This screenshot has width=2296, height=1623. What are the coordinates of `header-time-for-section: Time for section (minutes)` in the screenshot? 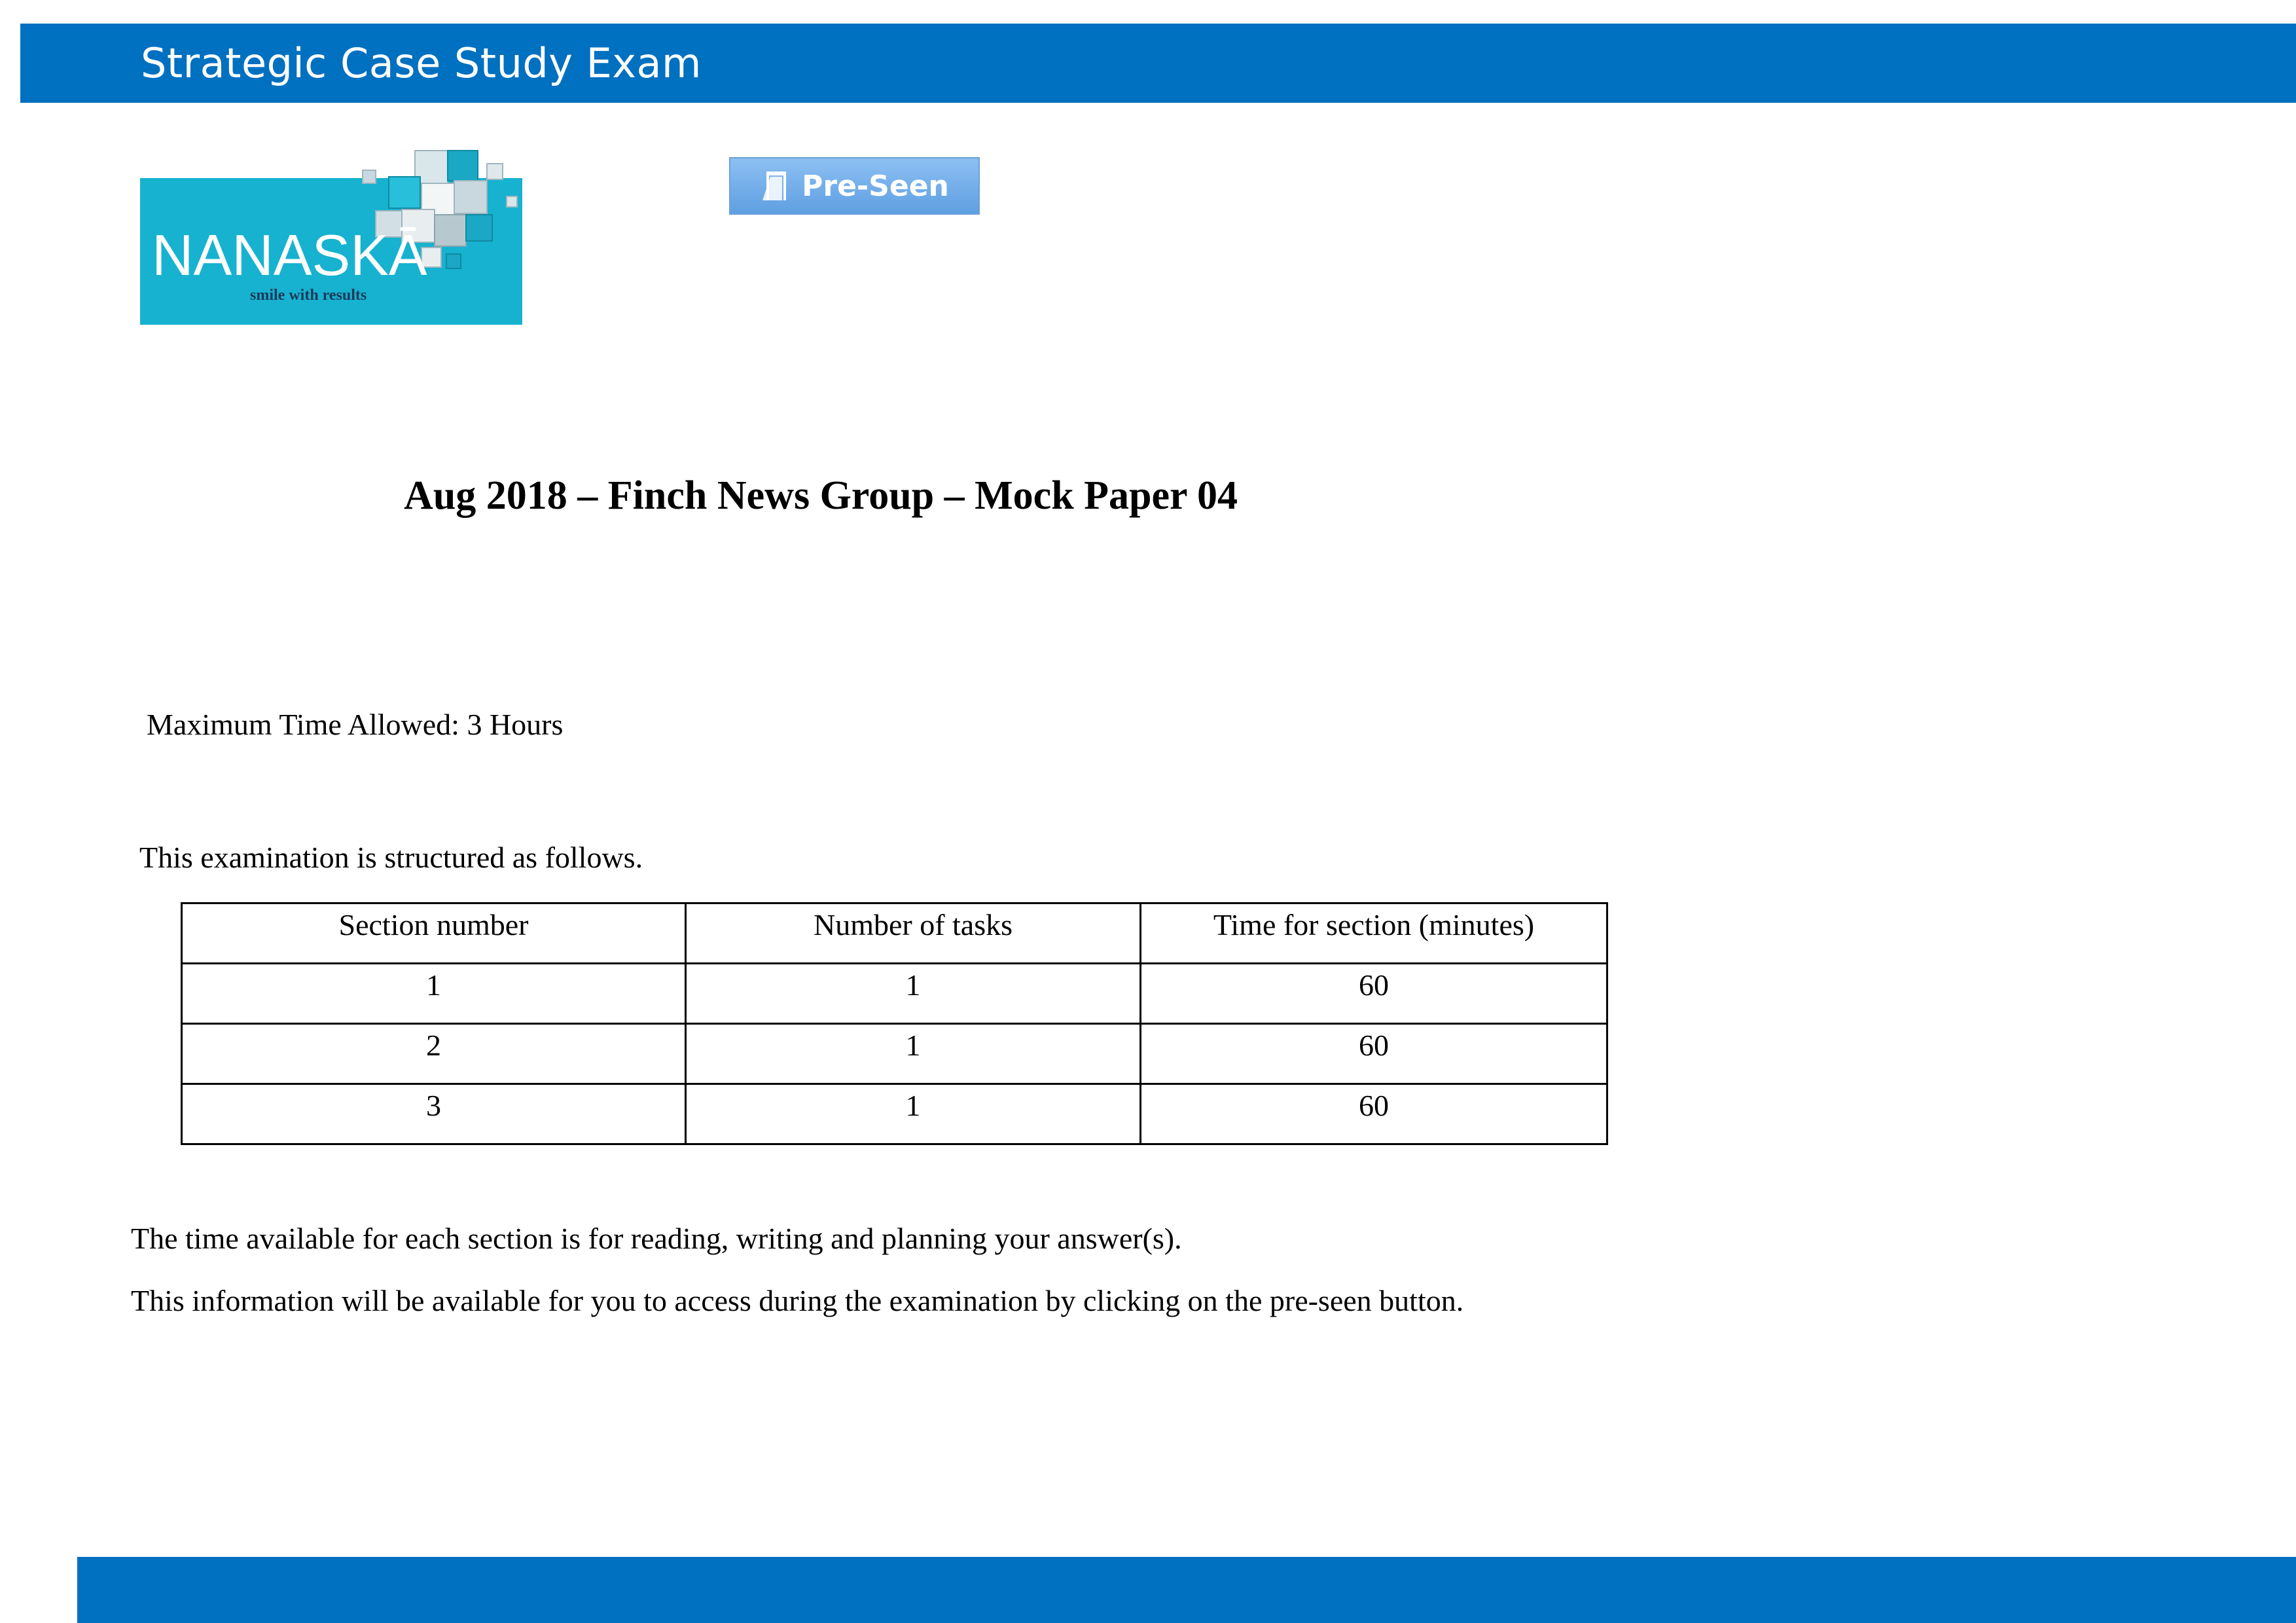 It's located at (1373, 933).